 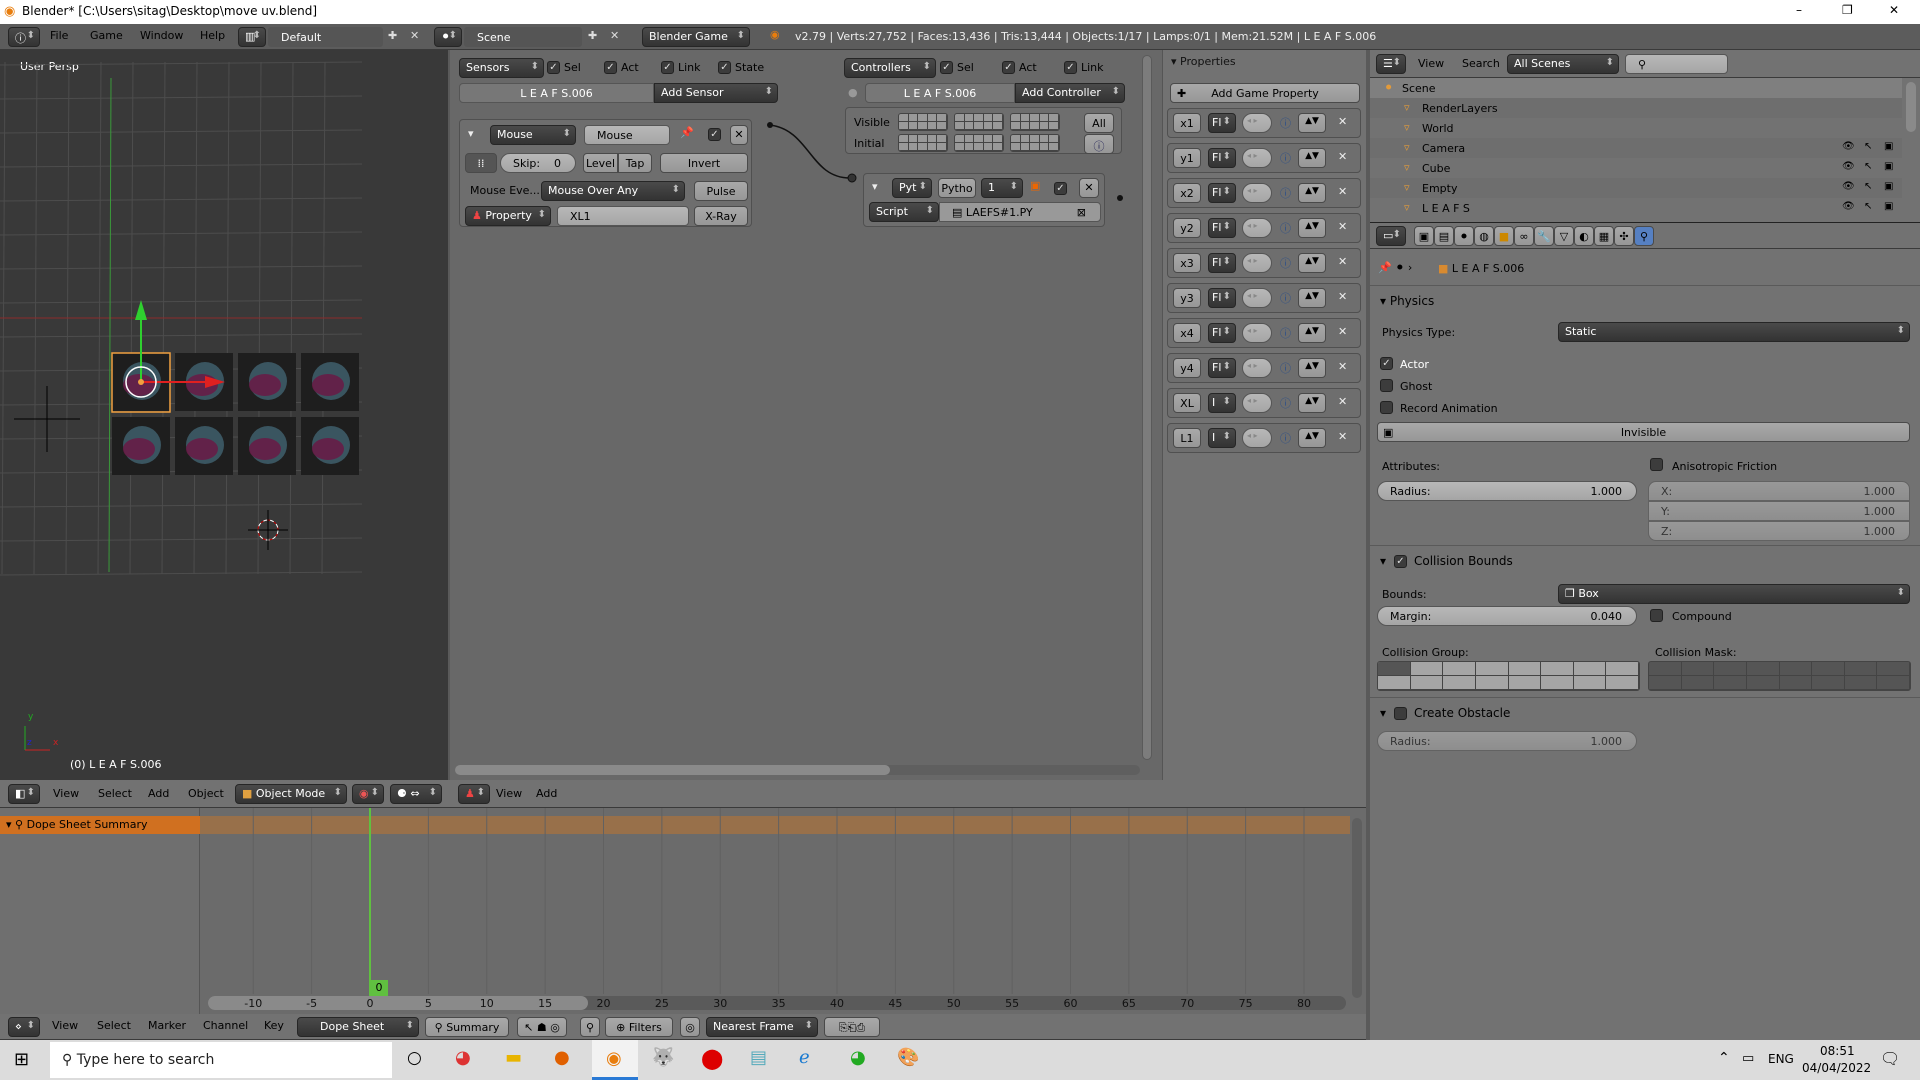 I want to click on dope-sheet-vscroll, so click(x=1357, y=908).